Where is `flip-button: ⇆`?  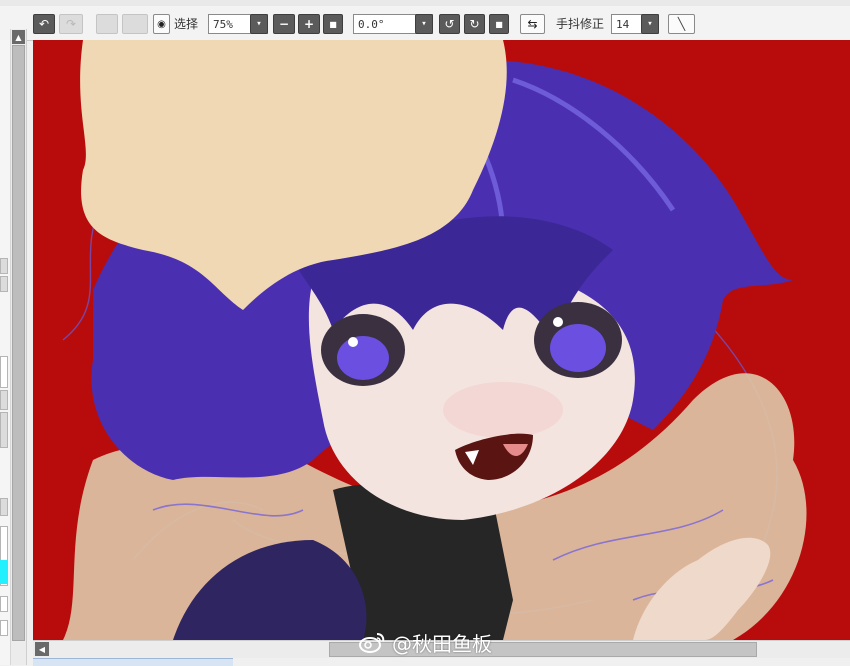 flip-button: ⇆ is located at coordinates (532, 24).